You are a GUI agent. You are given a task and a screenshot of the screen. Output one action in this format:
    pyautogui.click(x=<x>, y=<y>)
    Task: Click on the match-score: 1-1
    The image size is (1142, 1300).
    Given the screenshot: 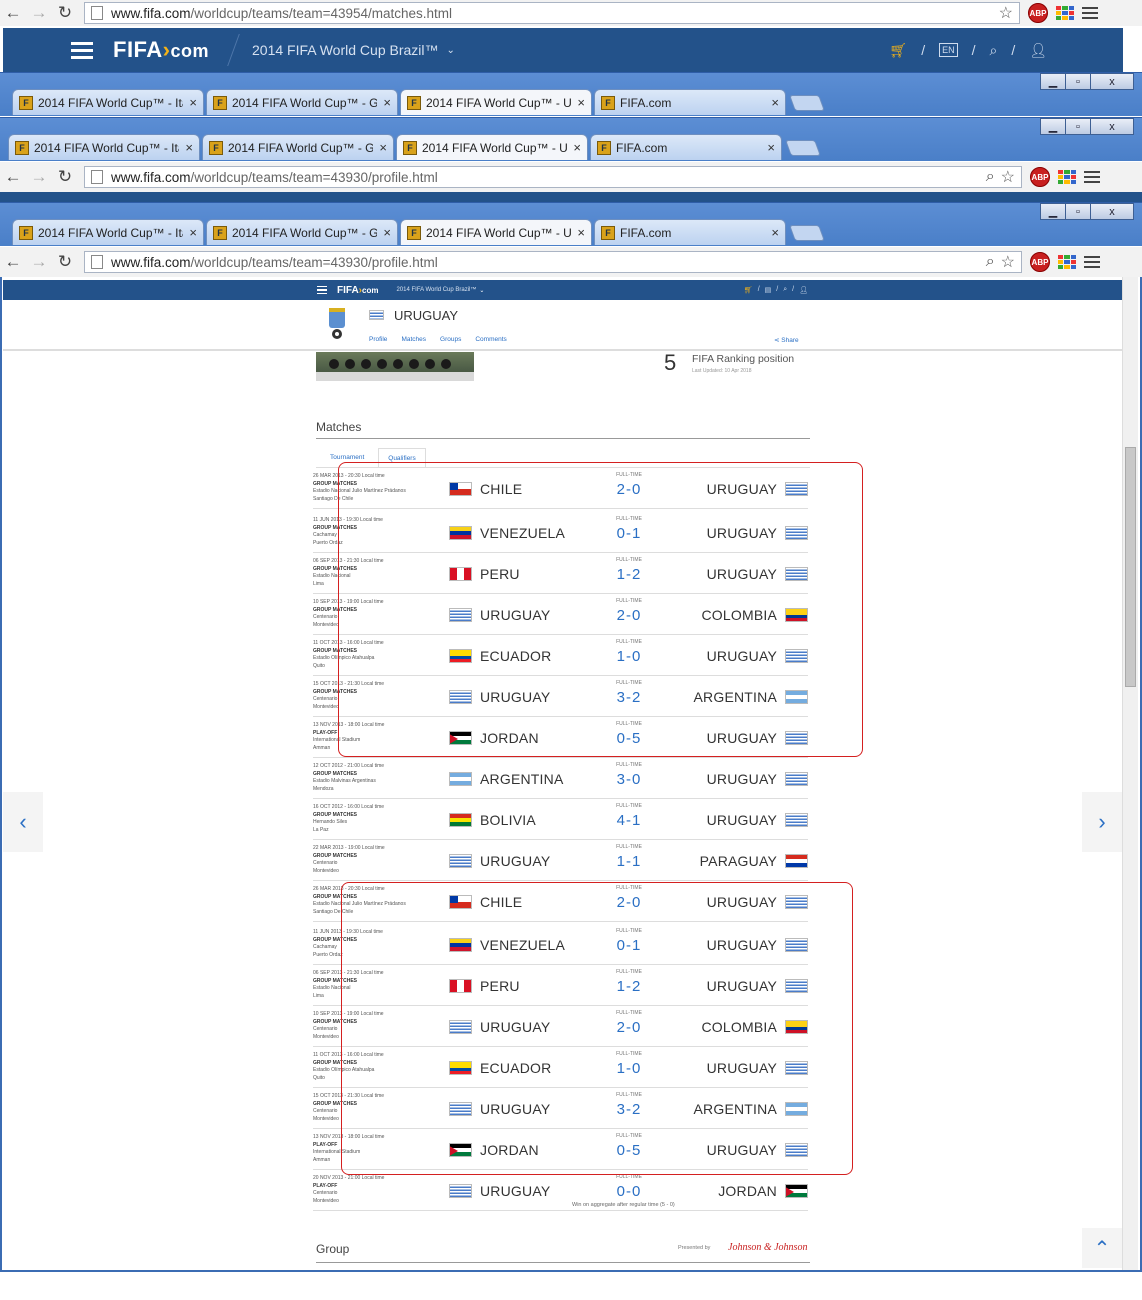 What is the action you would take?
    pyautogui.click(x=629, y=861)
    